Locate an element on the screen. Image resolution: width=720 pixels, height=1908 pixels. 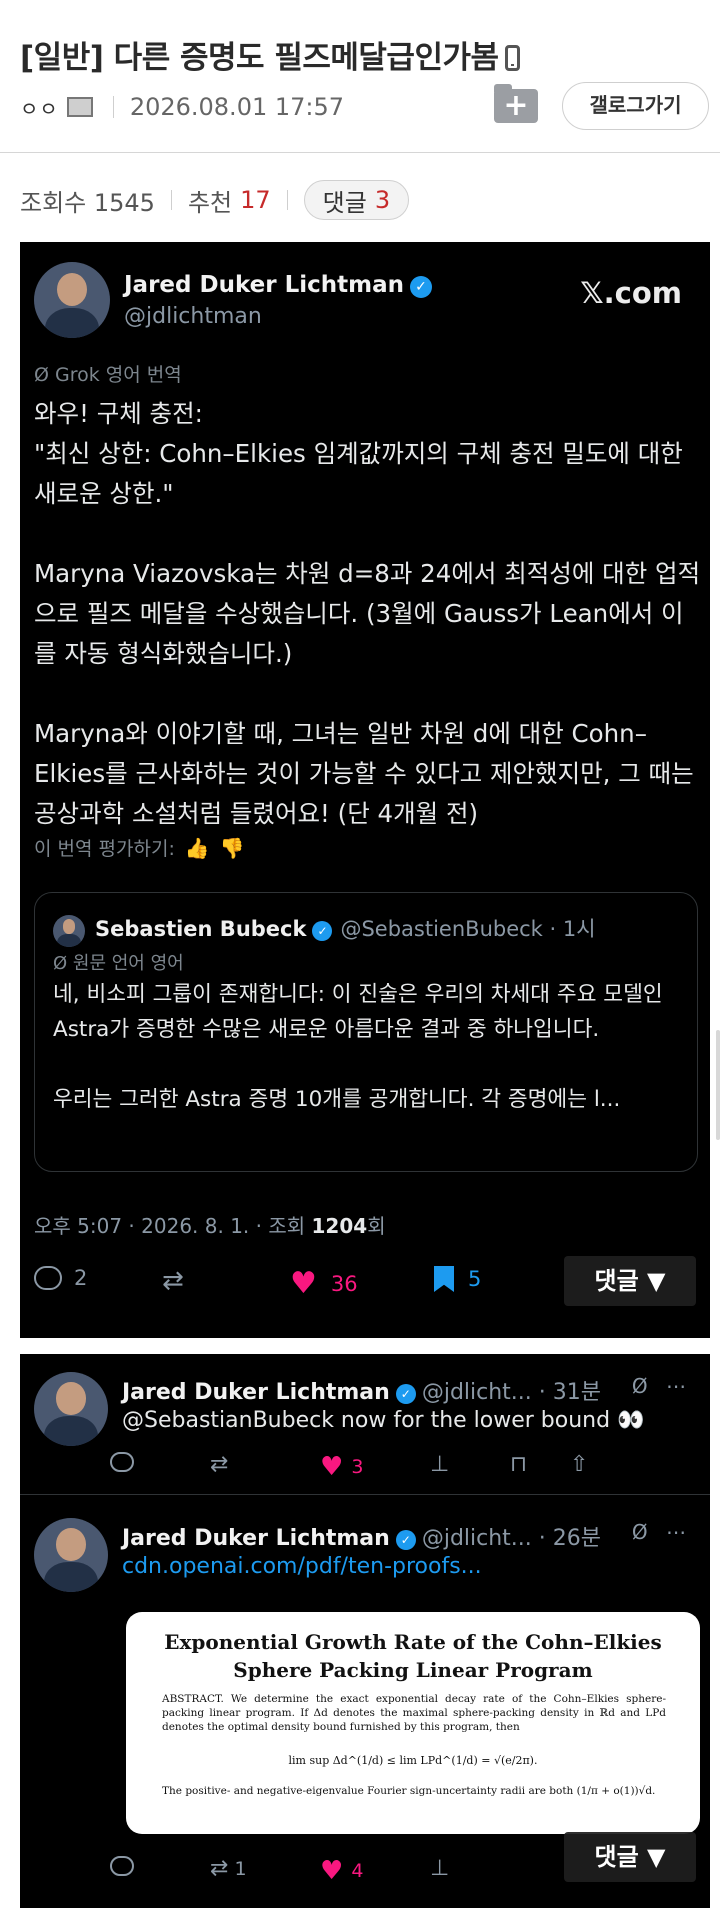
thumbs-up-icon: 👍 is located at coordinates (197, 848).